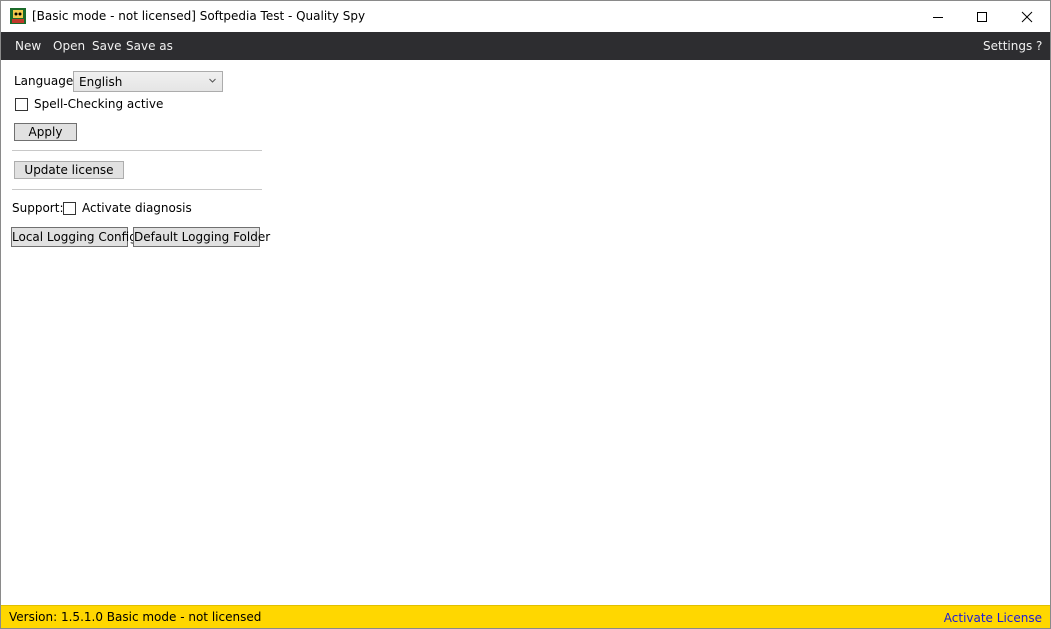 The width and height of the screenshot is (1051, 629). Describe the element at coordinates (74, 237) in the screenshot. I see `local-logging-config-button: Local Logging Config` at that location.